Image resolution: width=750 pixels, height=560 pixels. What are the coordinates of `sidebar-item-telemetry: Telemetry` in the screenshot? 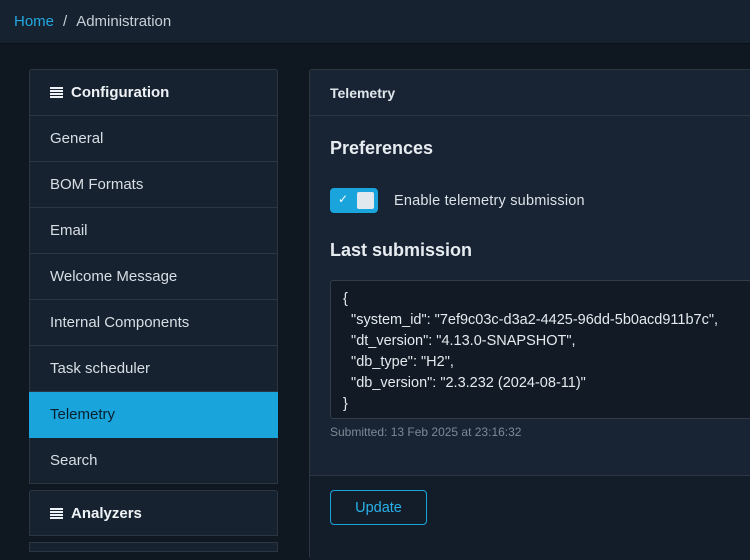 It's located at (153, 415).